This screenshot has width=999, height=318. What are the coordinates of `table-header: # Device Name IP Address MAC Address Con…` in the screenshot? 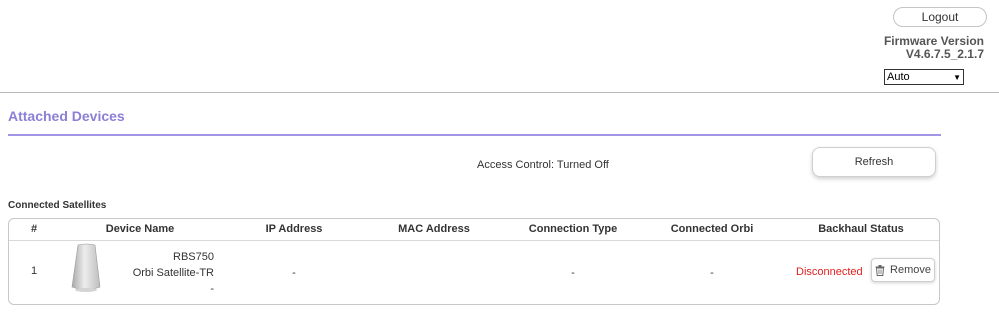 It's located at (474, 230).